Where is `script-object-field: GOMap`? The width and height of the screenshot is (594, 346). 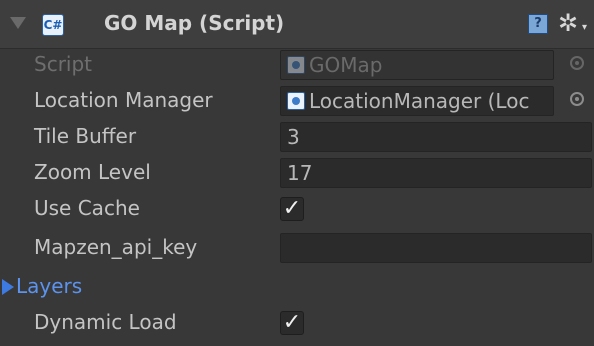 script-object-field: GOMap is located at coordinates (417, 65).